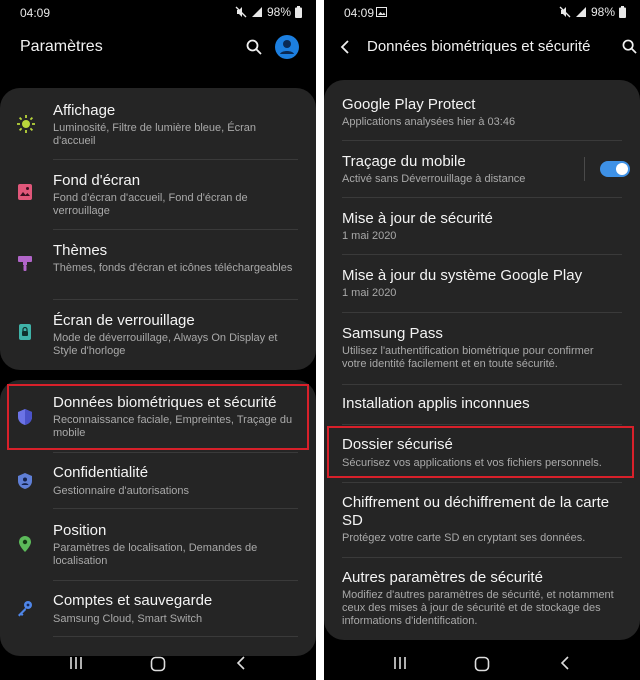 Image resolution: width=640 pixels, height=680 pixels. I want to click on security-item-desc: Applications analysées hier à 03:46, so click(429, 122).